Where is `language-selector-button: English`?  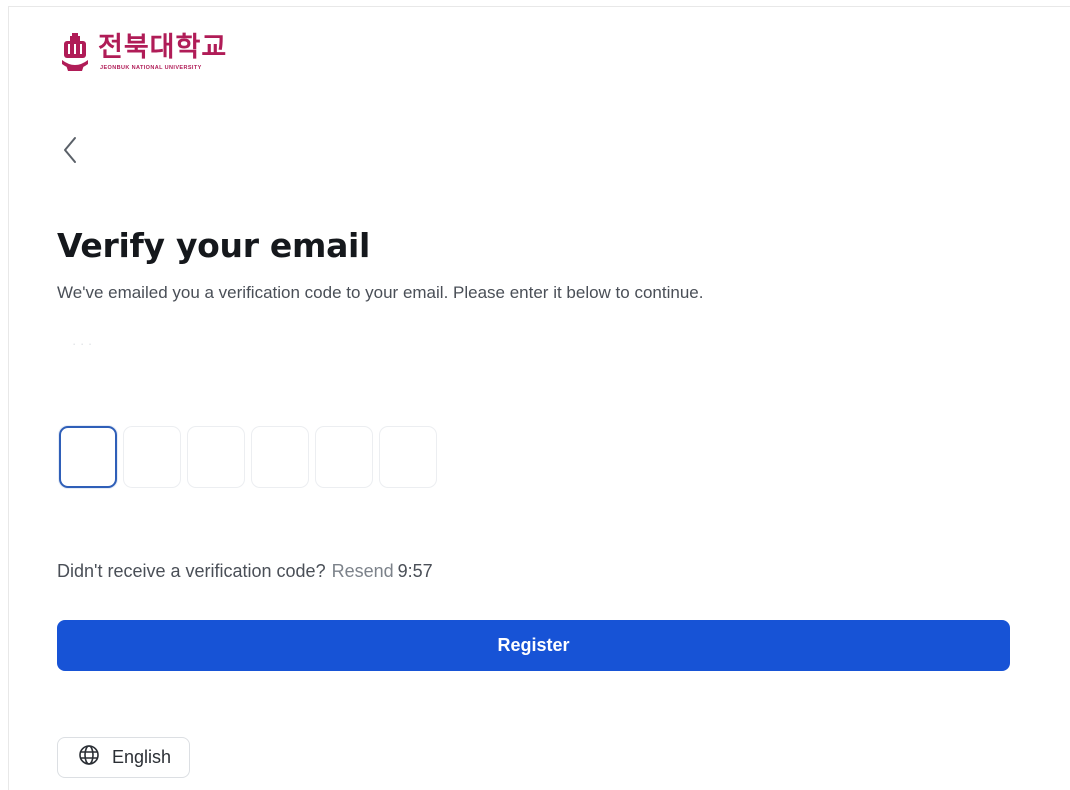 language-selector-button: English is located at coordinates (123, 757).